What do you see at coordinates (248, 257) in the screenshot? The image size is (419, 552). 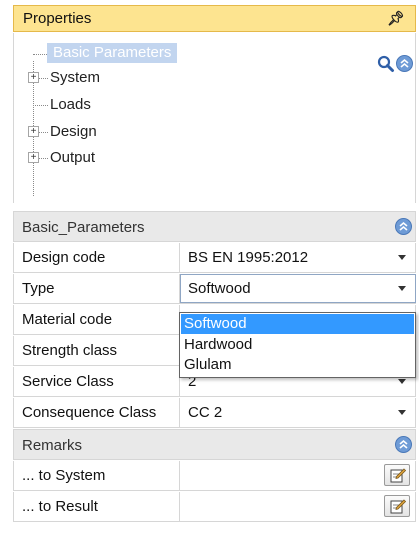 I see `property-value: BS EN 1995:2012` at bounding box center [248, 257].